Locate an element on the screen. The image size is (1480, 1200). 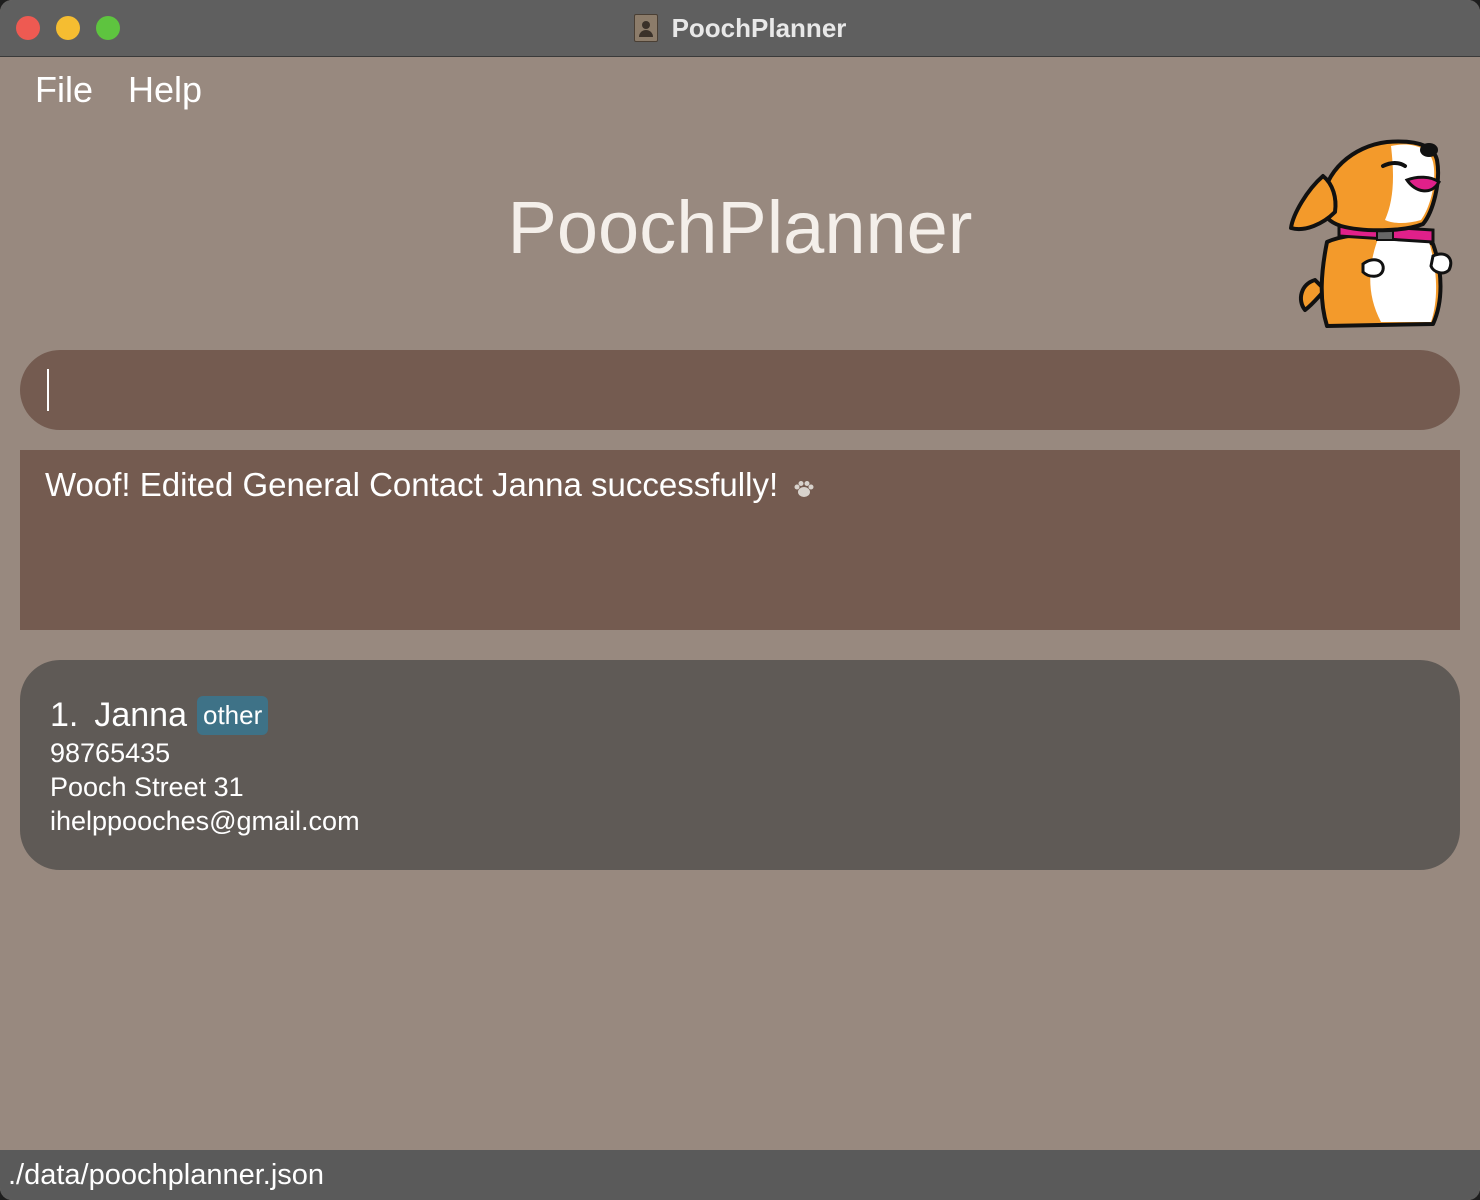
contact-name: Janna is located at coordinates (140, 715).